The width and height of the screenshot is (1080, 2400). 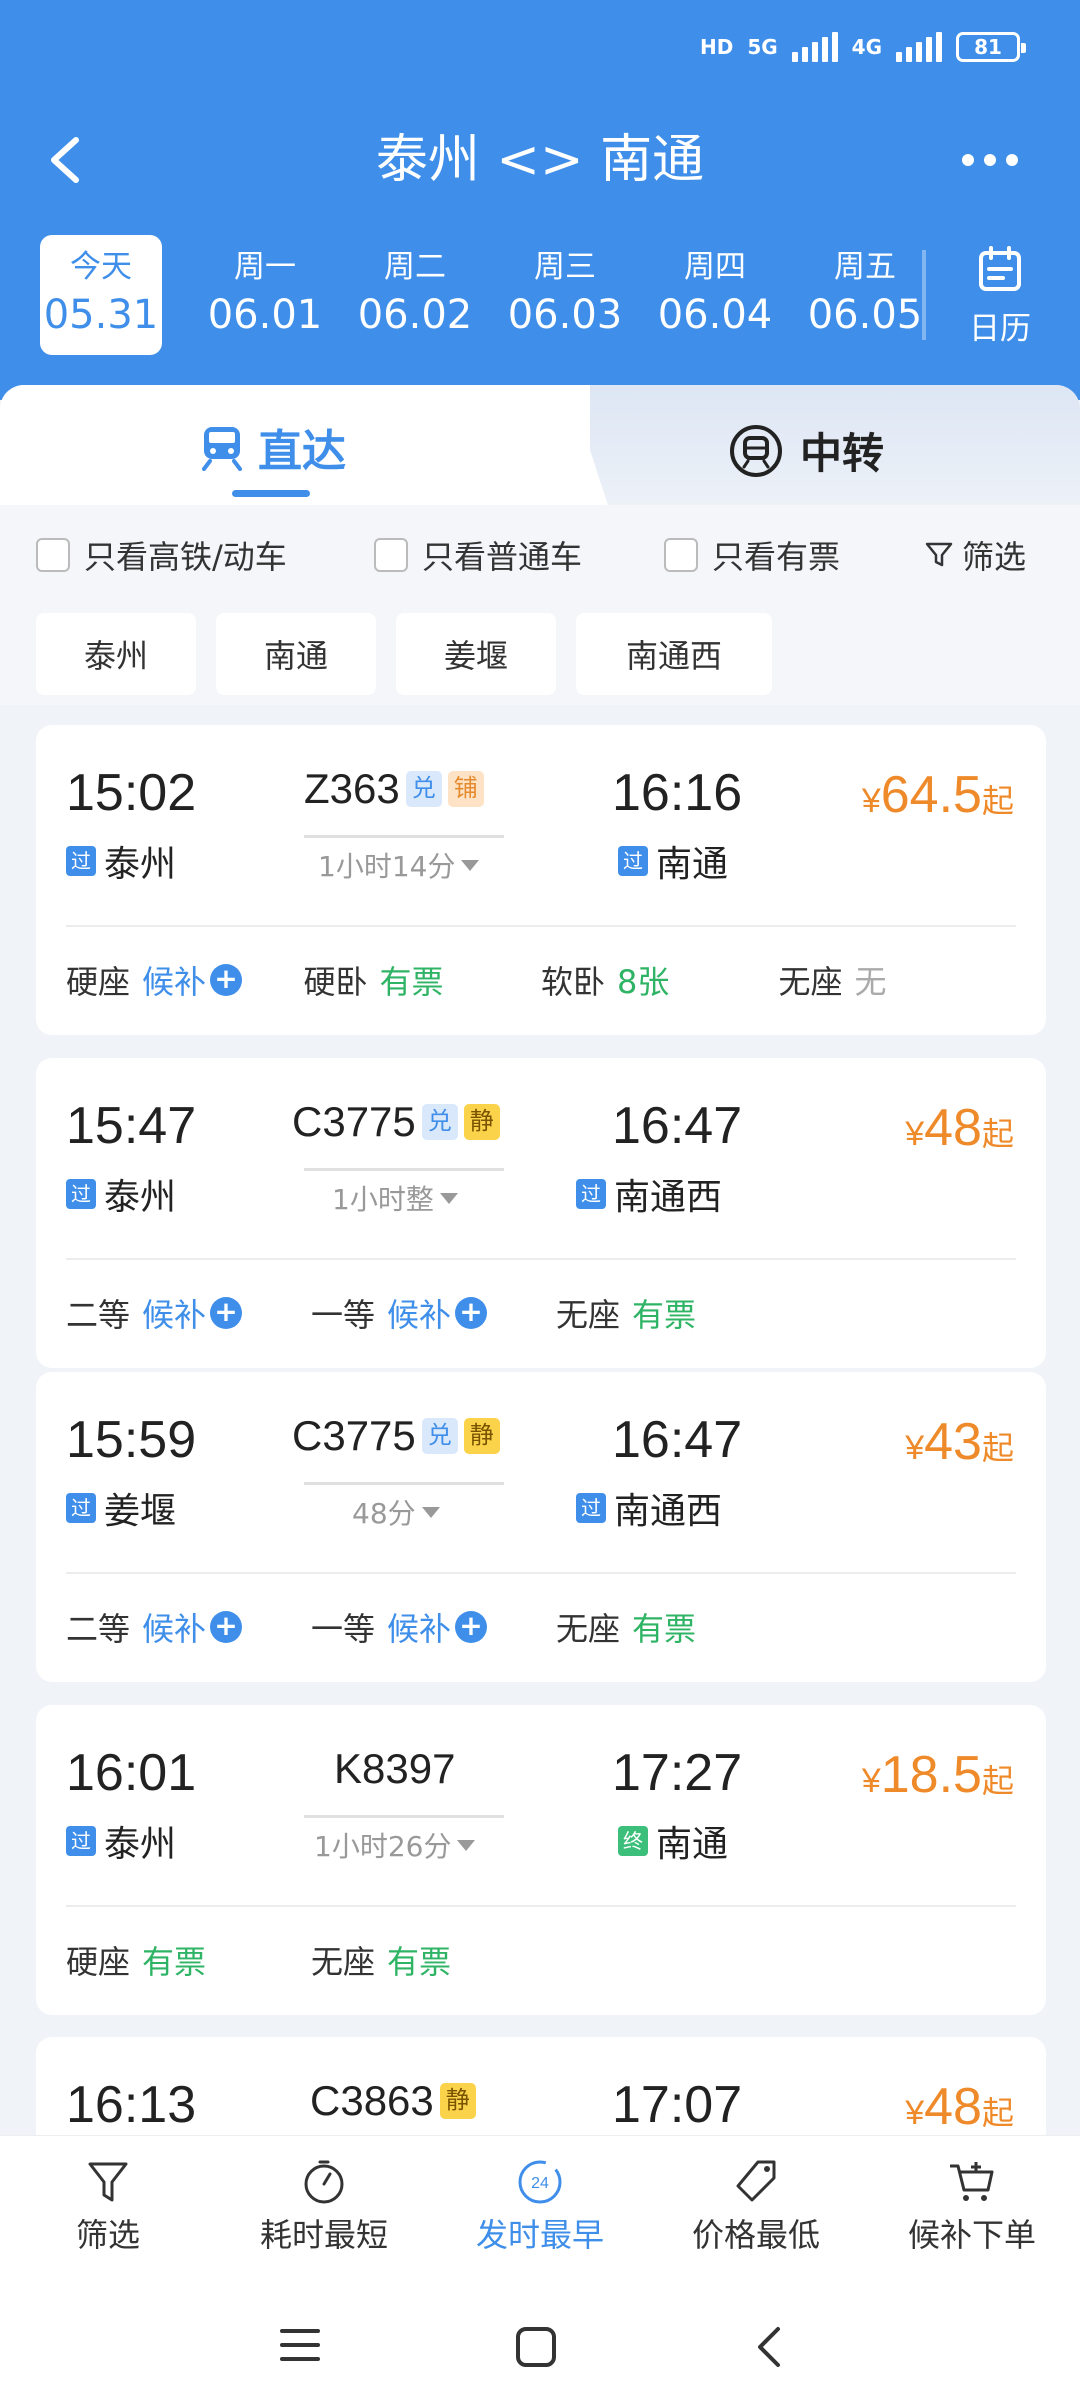 What do you see at coordinates (649, 1194) in the screenshot?
I see `arrival-station: 过南通西` at bounding box center [649, 1194].